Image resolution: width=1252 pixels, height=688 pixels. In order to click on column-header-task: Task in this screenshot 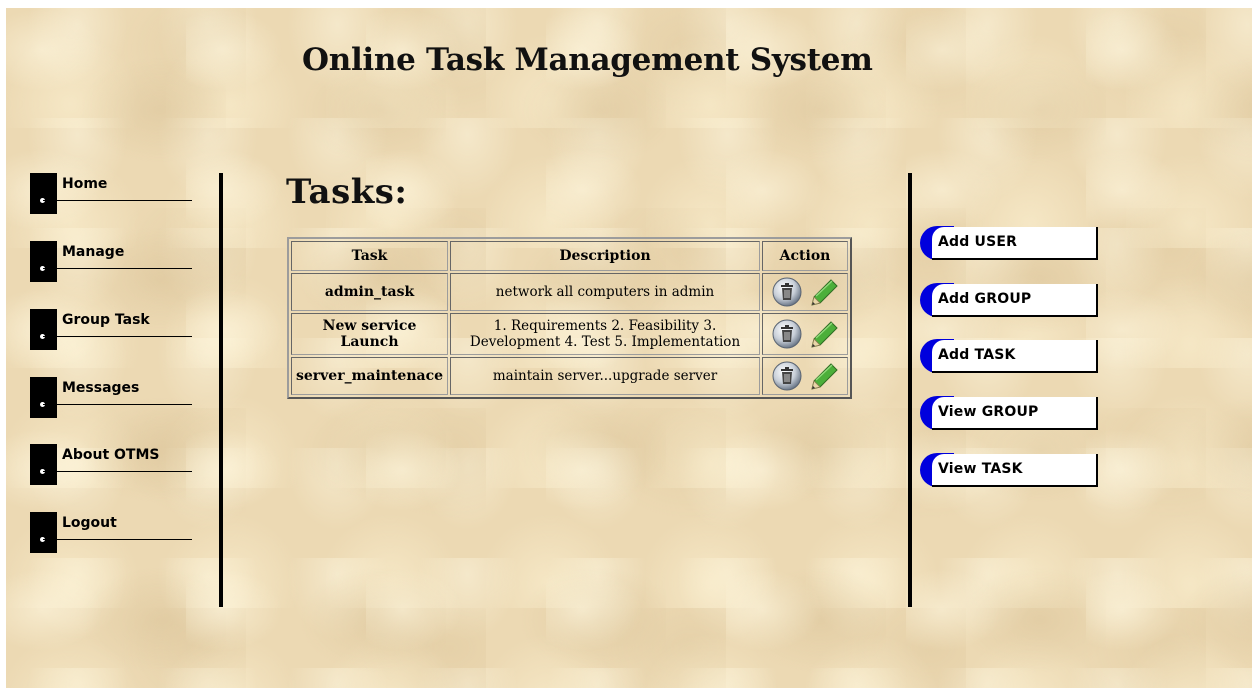, I will do `click(370, 256)`.